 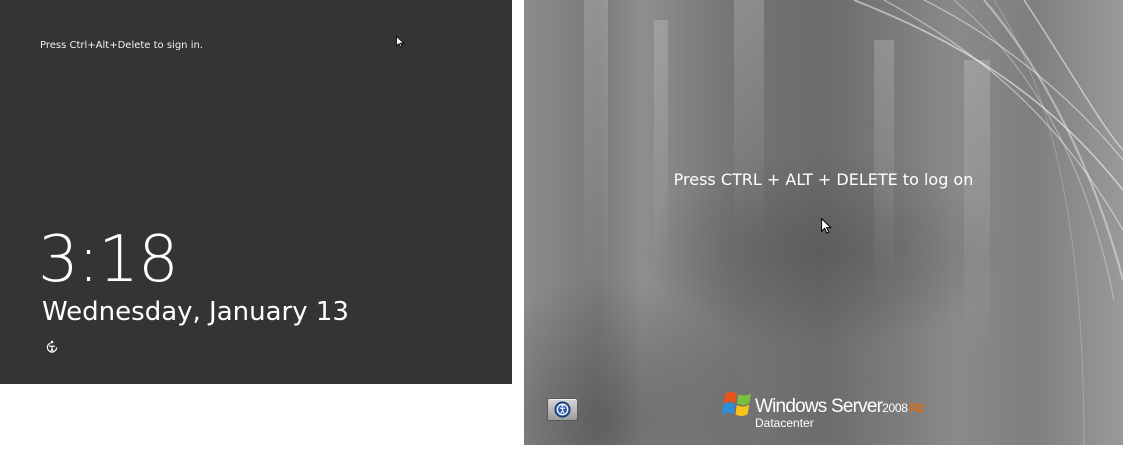 What do you see at coordinates (895, 408) in the screenshot?
I see `brand-version: 2008` at bounding box center [895, 408].